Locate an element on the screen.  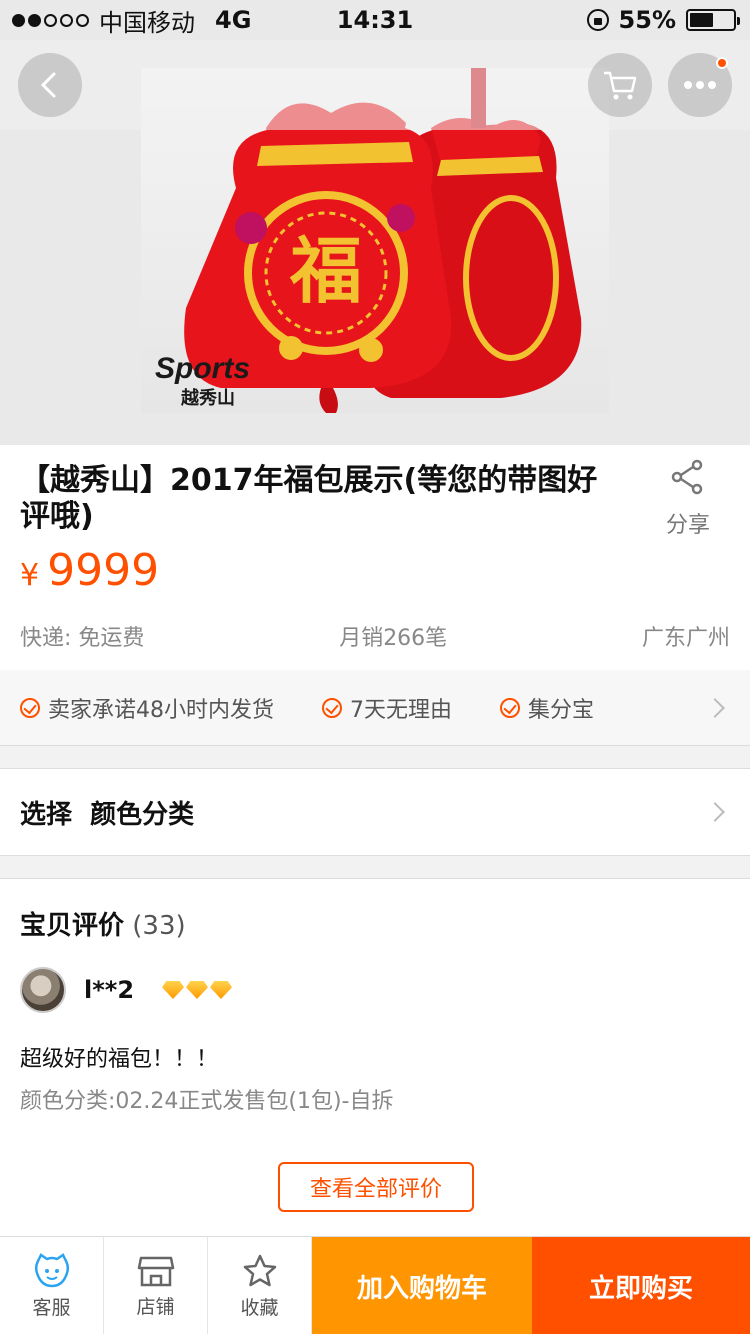
service-guarantees: 卖家承诺48小时内发货 7天无理由 集分宝 is located at coordinates (375, 708).